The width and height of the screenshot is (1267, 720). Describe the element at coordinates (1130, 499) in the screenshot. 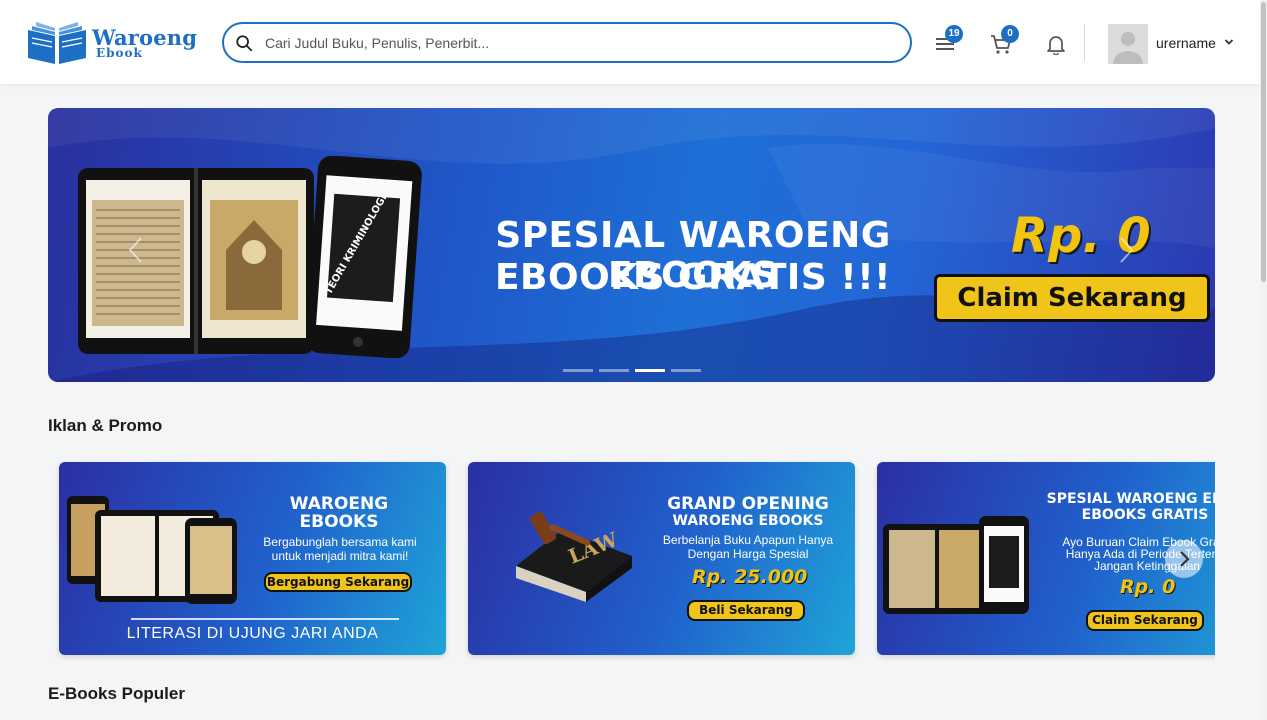

I see `promo-title-line1: SPESIAL WAROENG EBOOKS` at that location.